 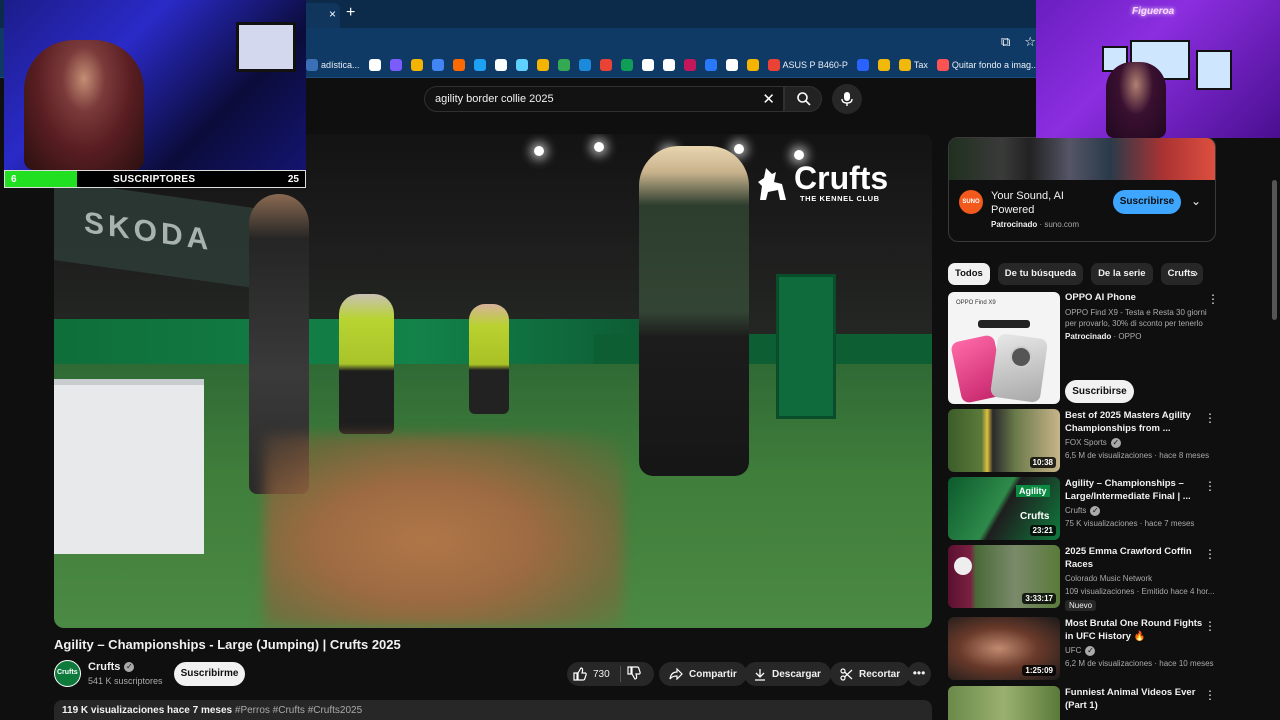 What do you see at coordinates (1030, 42) in the screenshot?
I see `bookmark-star-icon: ☆` at bounding box center [1030, 42].